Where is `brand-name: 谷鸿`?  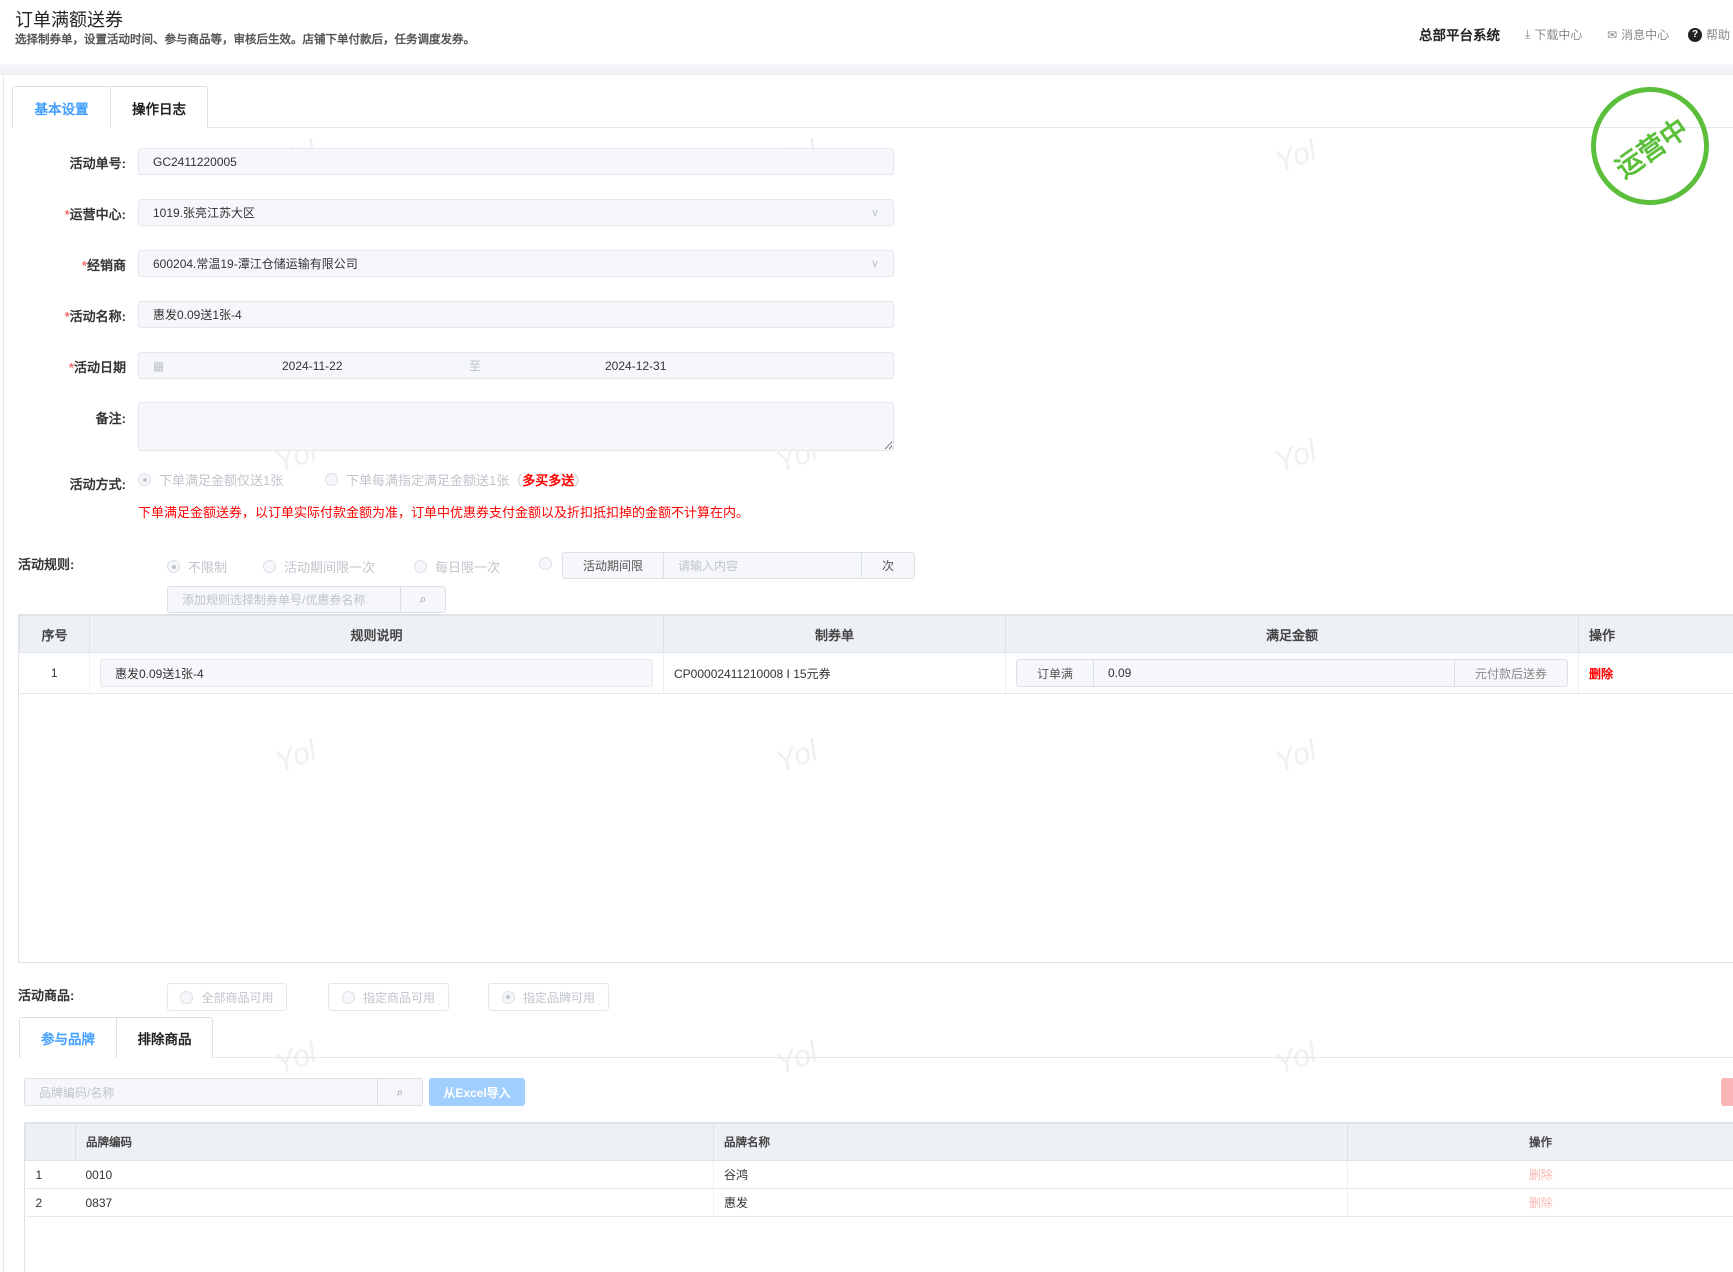 brand-name: 谷鸿 is located at coordinates (1030, 1174).